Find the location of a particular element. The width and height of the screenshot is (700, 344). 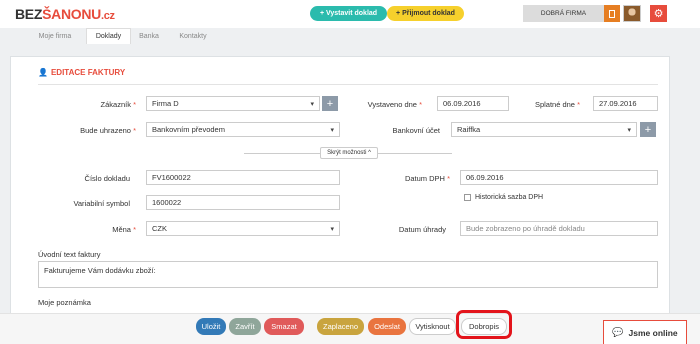

create-document-button: + Vystavit doklad is located at coordinates (348, 13).